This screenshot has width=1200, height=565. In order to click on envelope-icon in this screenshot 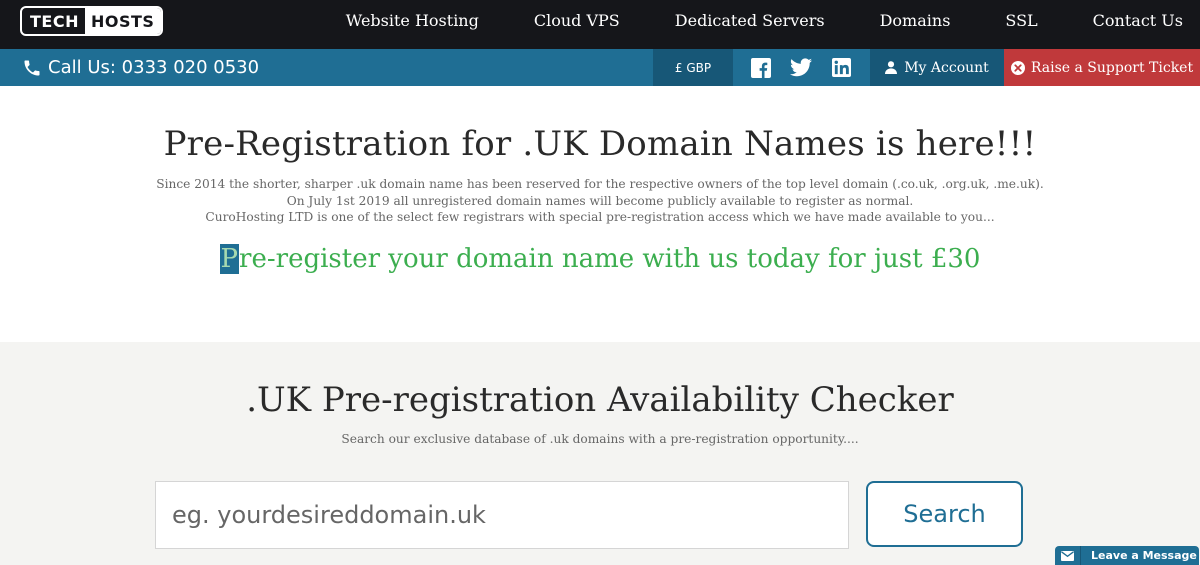, I will do `click(1068, 555)`.